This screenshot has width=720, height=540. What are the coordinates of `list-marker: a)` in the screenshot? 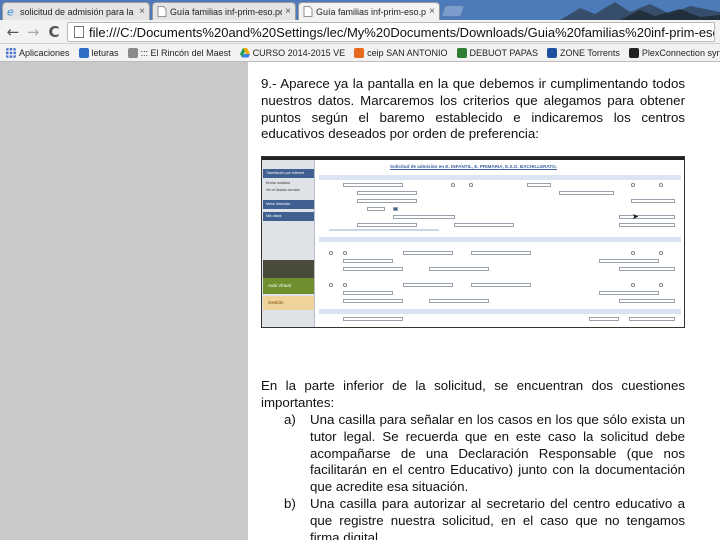 It's located at (290, 419).